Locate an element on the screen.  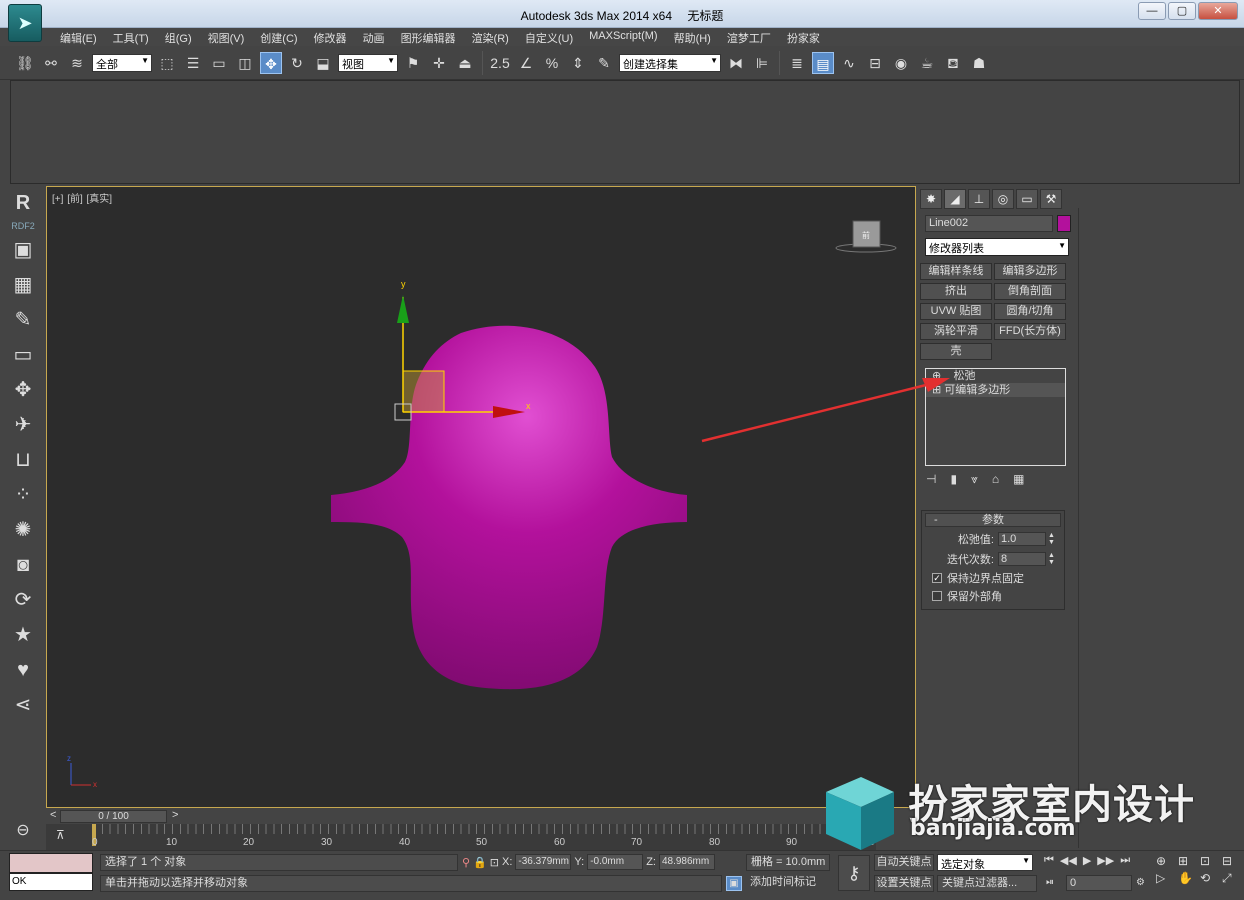
time-tag-icon: ▣ is located at coordinates (734, 883).